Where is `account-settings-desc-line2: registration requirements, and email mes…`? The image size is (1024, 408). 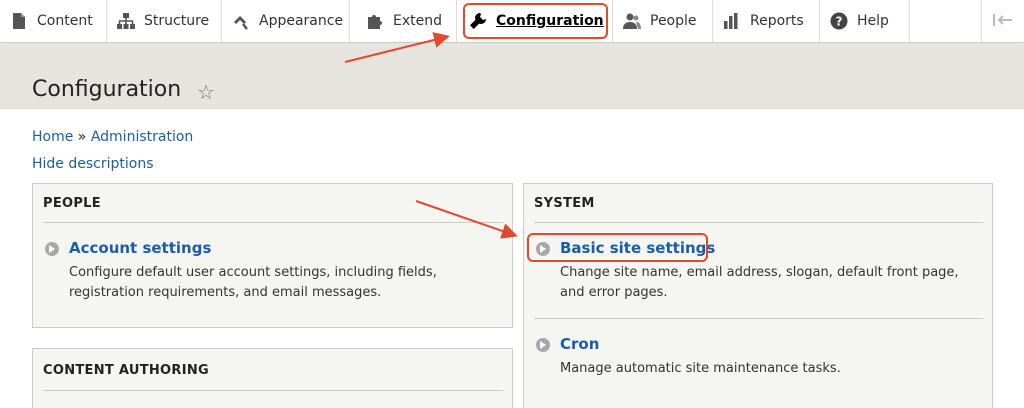 account-settings-desc-line2: registration requirements, and email mes… is located at coordinates (225, 292).